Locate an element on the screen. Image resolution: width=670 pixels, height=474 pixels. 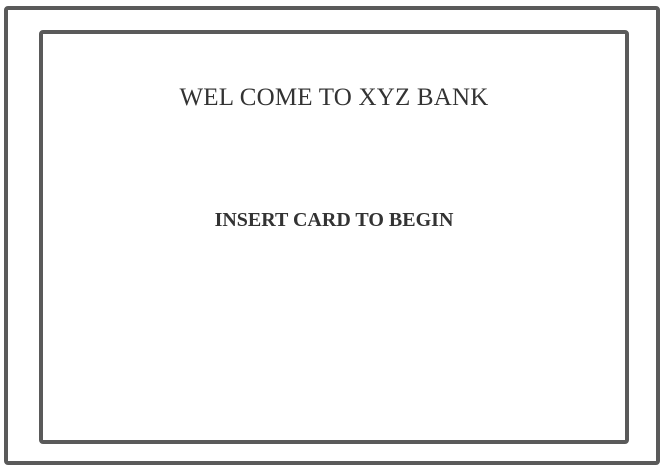
welcome-title: WEL COME TO XYZ BANK is located at coordinates (334, 97).